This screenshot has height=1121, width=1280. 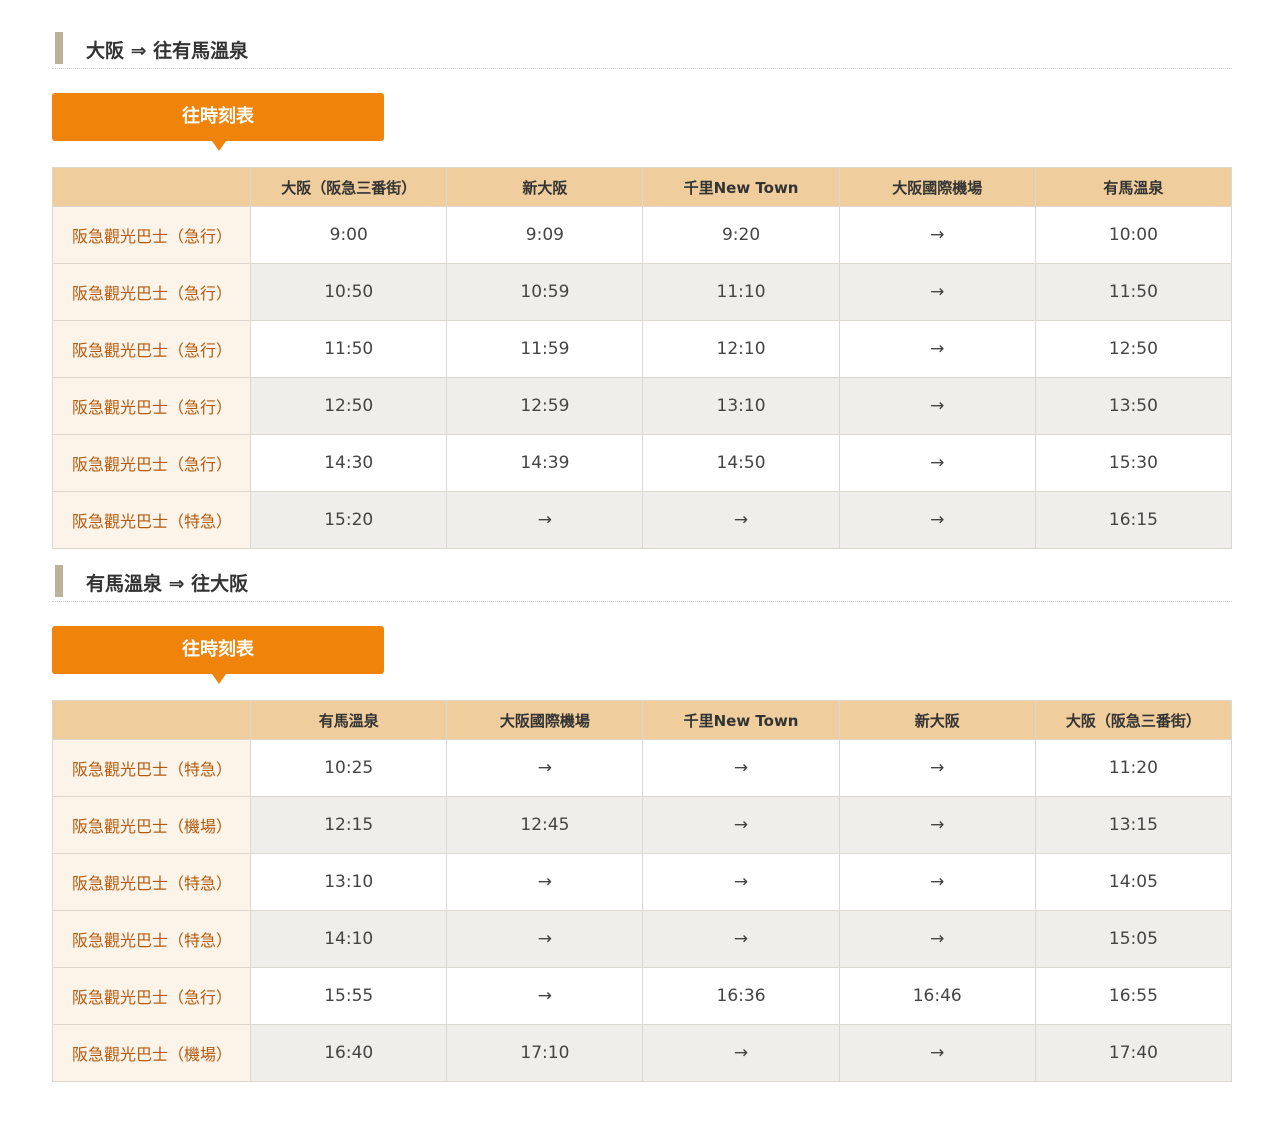 What do you see at coordinates (642, 48) in the screenshot?
I see `section-heading-osaka-to-arima: 大阪 ⇒ 往有馬溫泉` at bounding box center [642, 48].